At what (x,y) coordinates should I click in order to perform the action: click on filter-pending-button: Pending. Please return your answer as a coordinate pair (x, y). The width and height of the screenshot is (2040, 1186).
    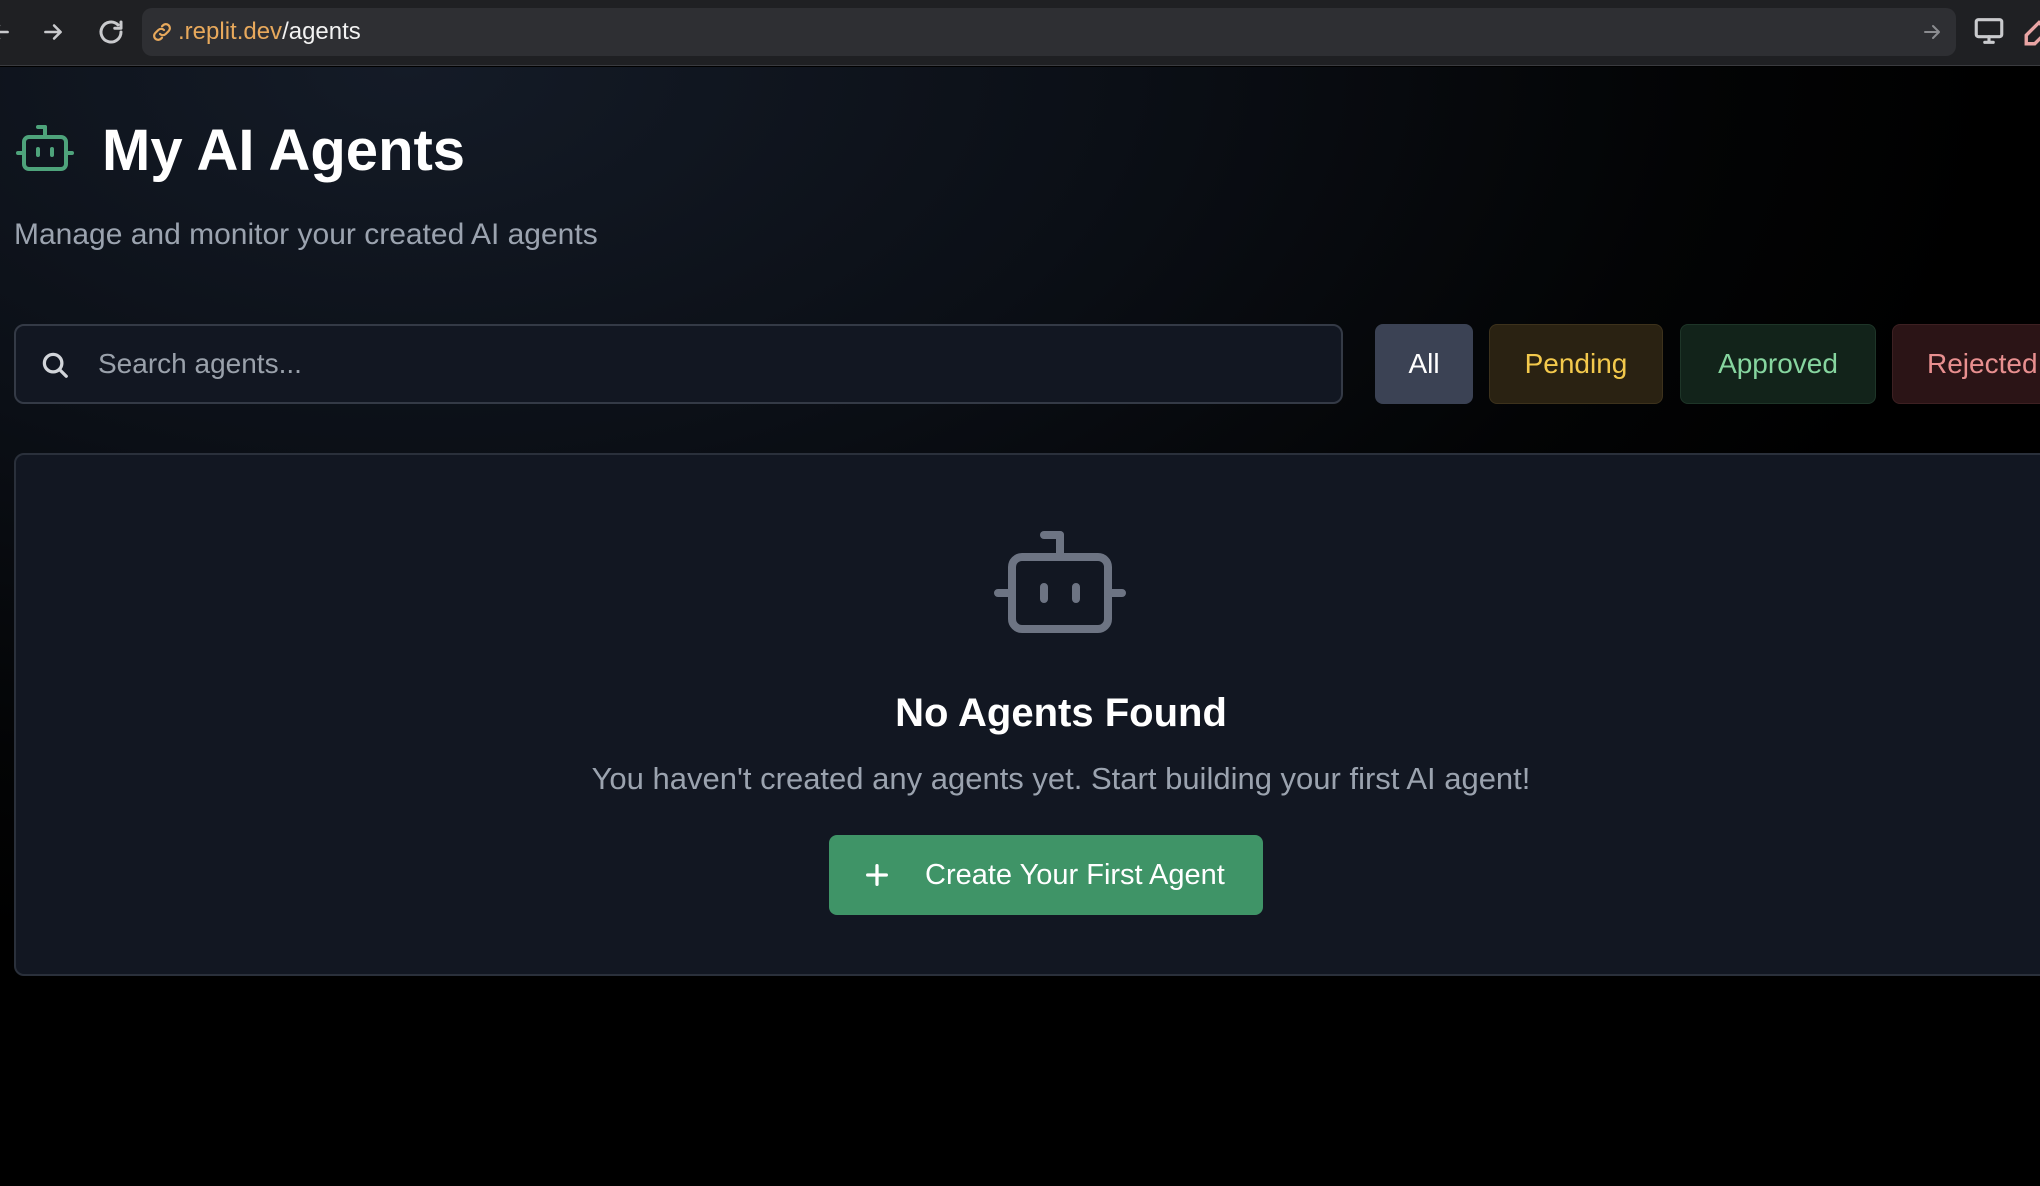
    Looking at the image, I should click on (1576, 364).